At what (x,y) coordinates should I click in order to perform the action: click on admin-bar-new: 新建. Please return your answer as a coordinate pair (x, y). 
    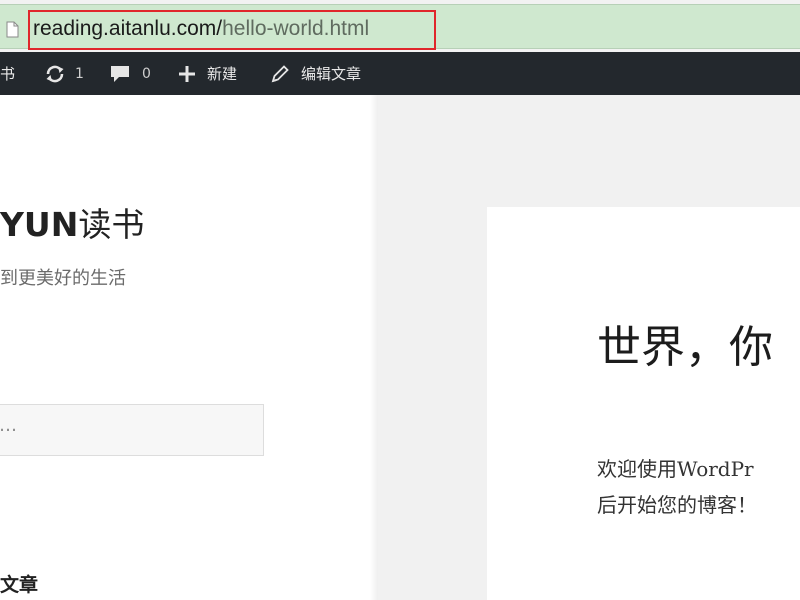
    Looking at the image, I should click on (207, 73).